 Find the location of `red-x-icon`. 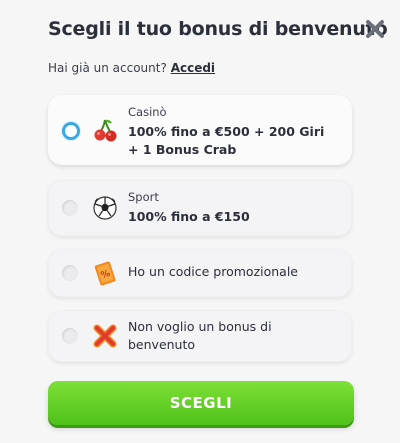

red-x-icon is located at coordinates (105, 336).